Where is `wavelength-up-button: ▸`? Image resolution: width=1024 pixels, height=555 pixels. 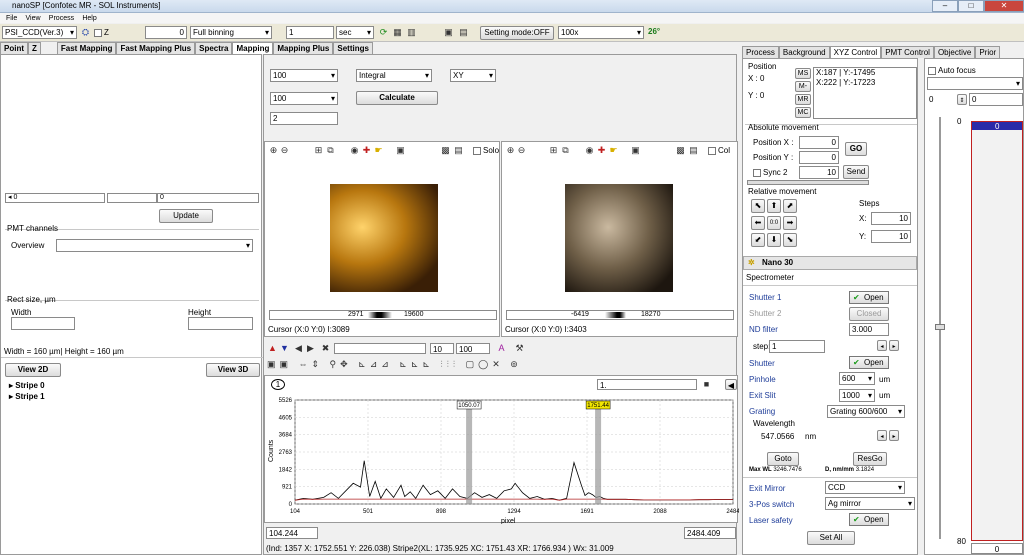
wavelength-up-button: ▸ is located at coordinates (894, 435).